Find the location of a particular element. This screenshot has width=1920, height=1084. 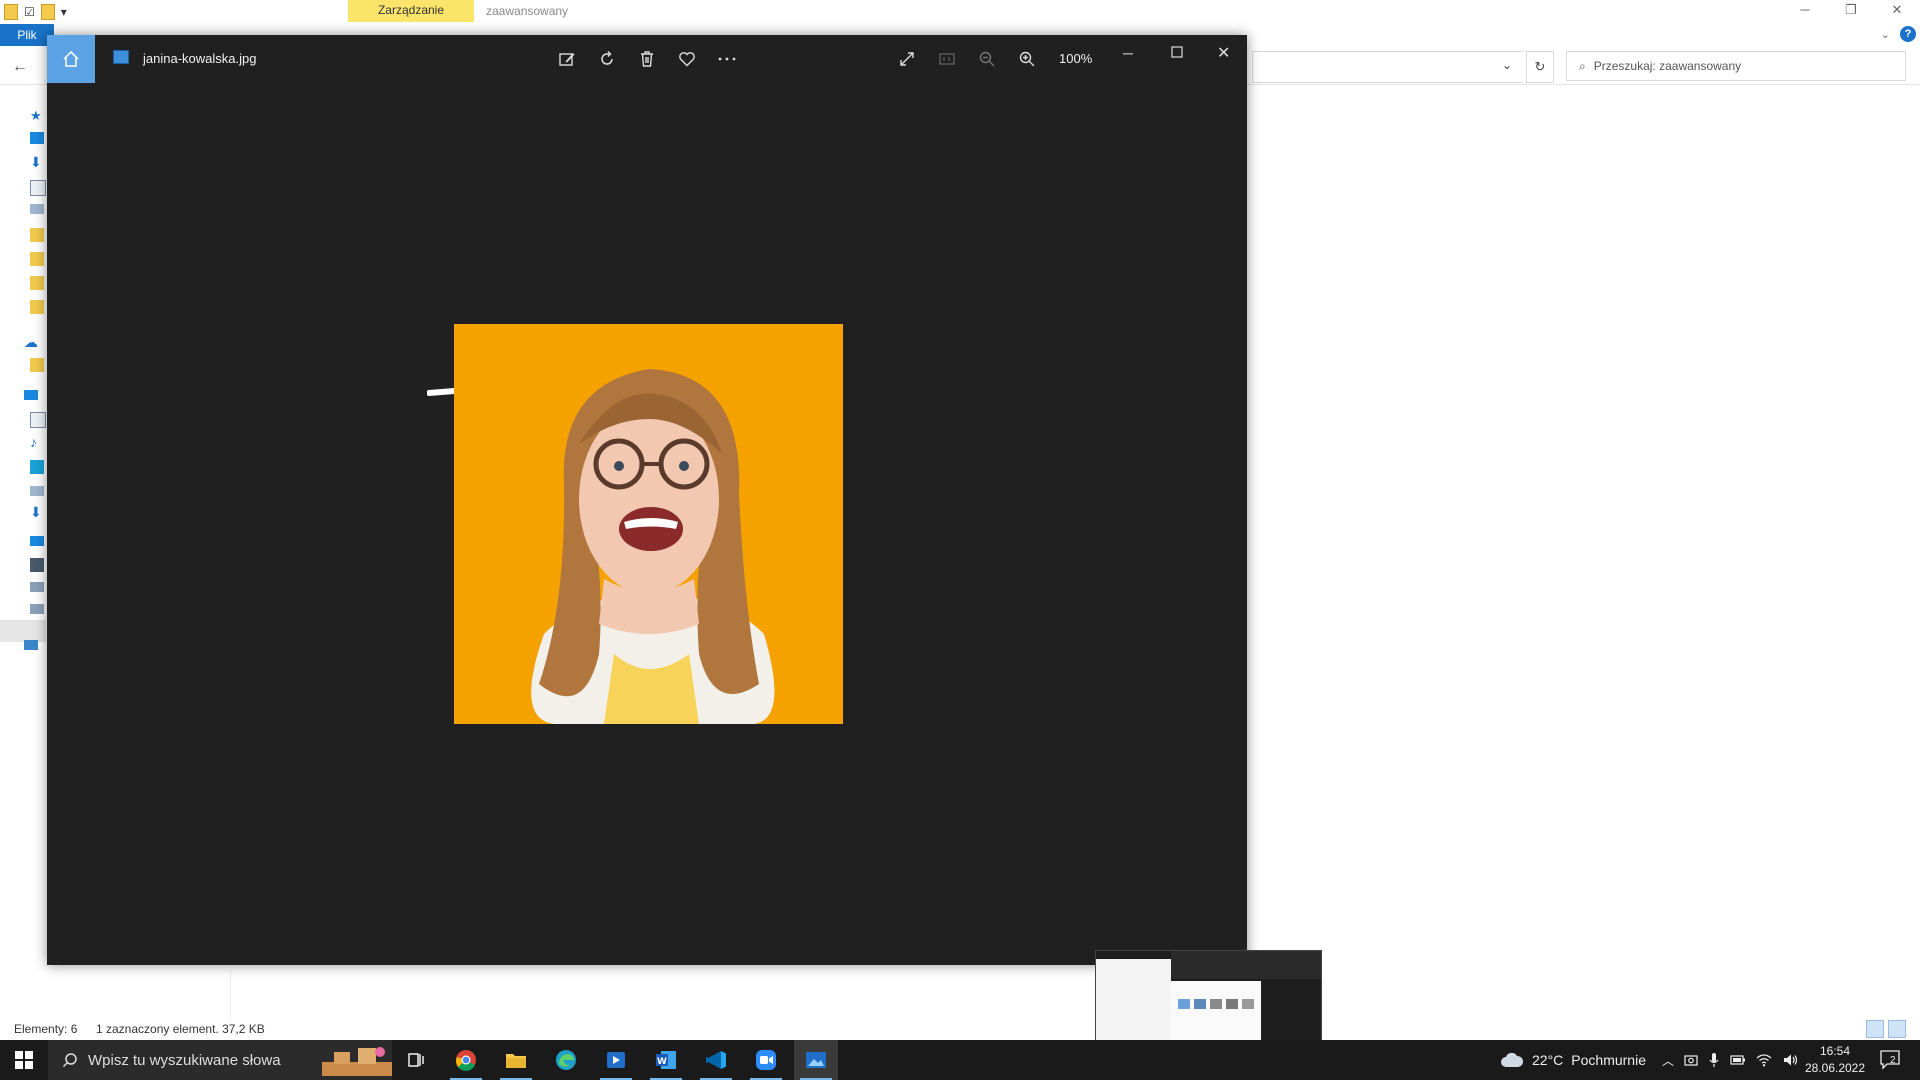

help-icon: ? is located at coordinates (1908, 34).